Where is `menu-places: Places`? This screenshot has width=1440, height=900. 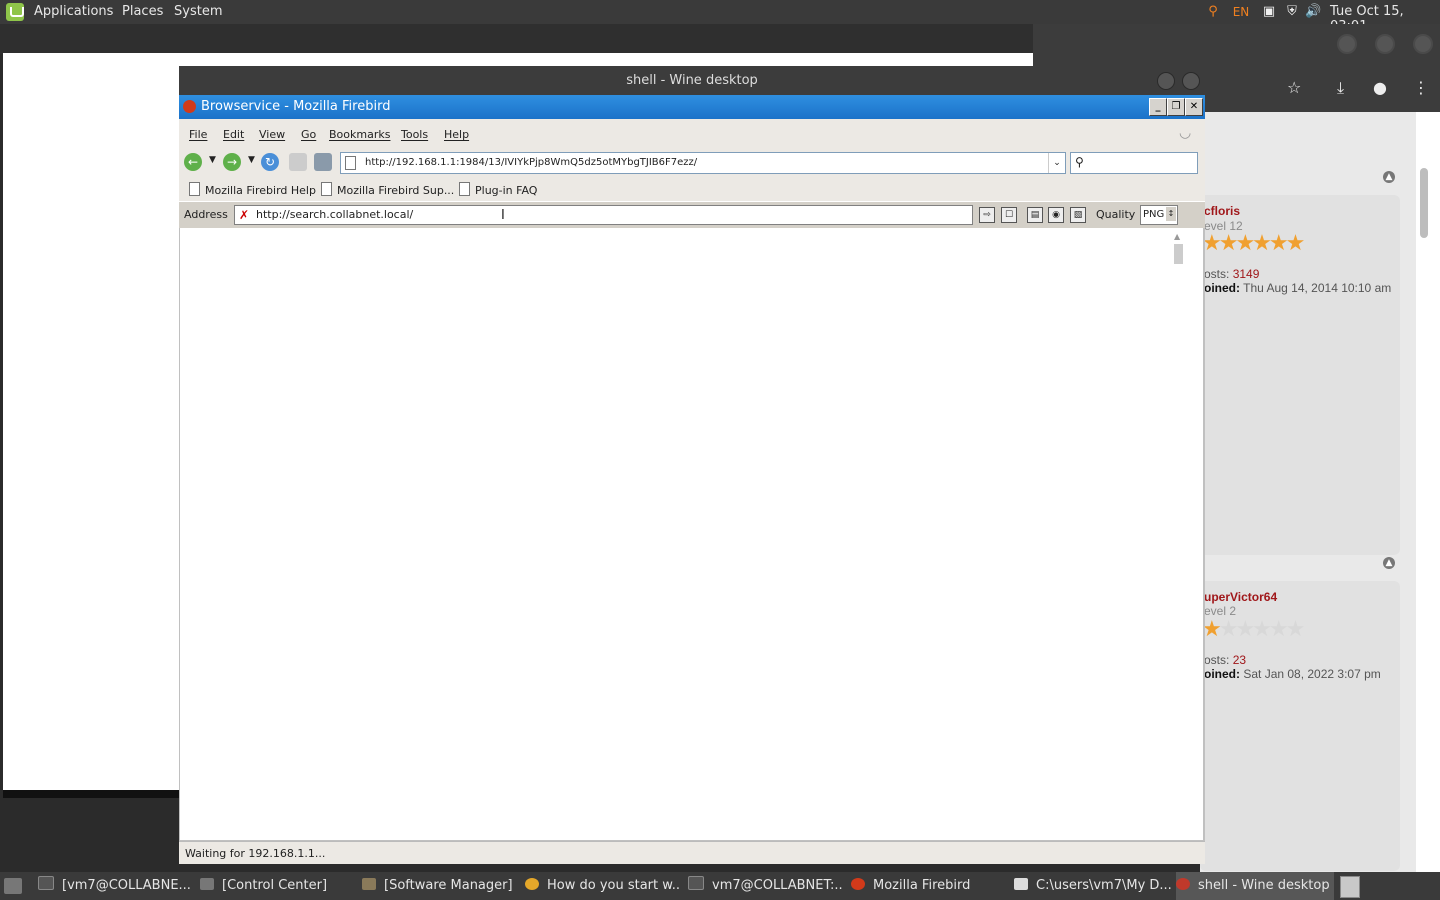 menu-places: Places is located at coordinates (142, 11).